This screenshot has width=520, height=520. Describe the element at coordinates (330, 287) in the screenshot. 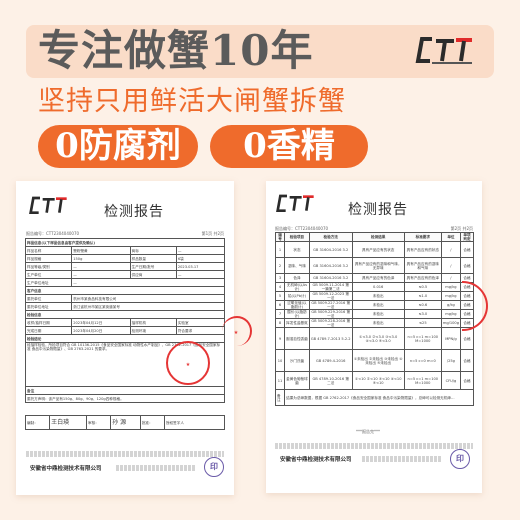

I see `table-cell: GB 5009.11-2014 第一篇第二法` at that location.